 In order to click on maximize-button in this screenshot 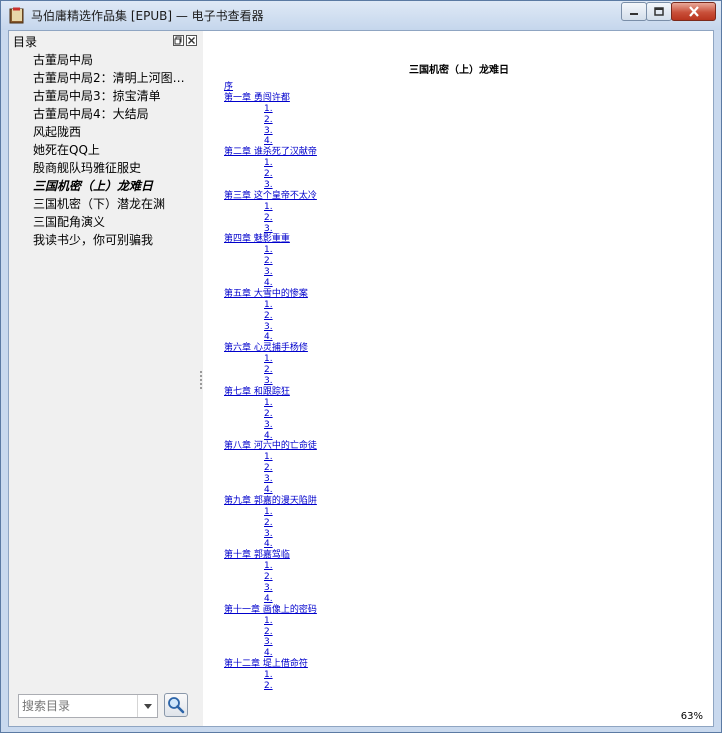, I will do `click(659, 11)`.